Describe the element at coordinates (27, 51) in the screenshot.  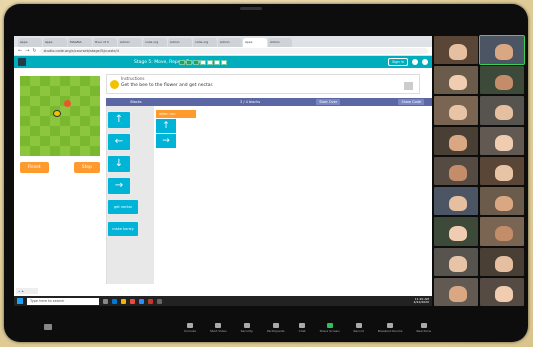
I see `forward-icon: →` at that location.